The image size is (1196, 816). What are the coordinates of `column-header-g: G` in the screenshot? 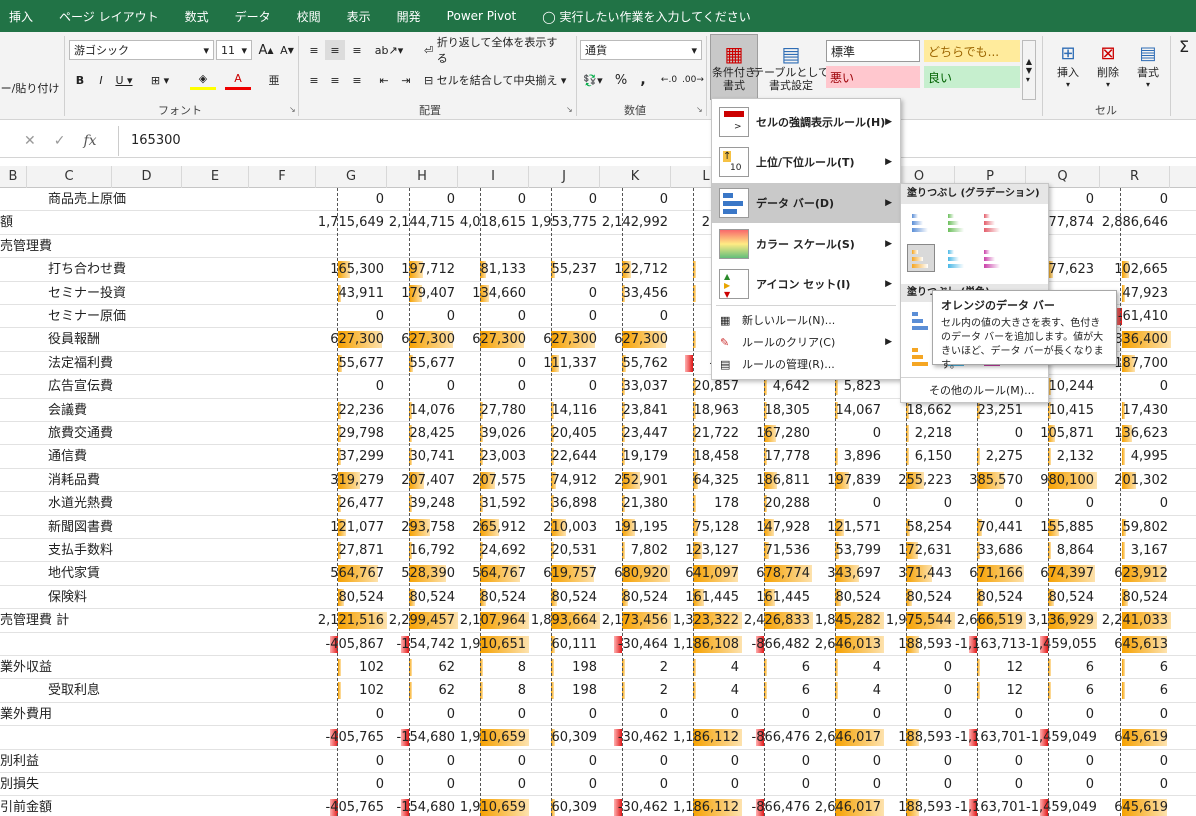 It's located at (351, 177).